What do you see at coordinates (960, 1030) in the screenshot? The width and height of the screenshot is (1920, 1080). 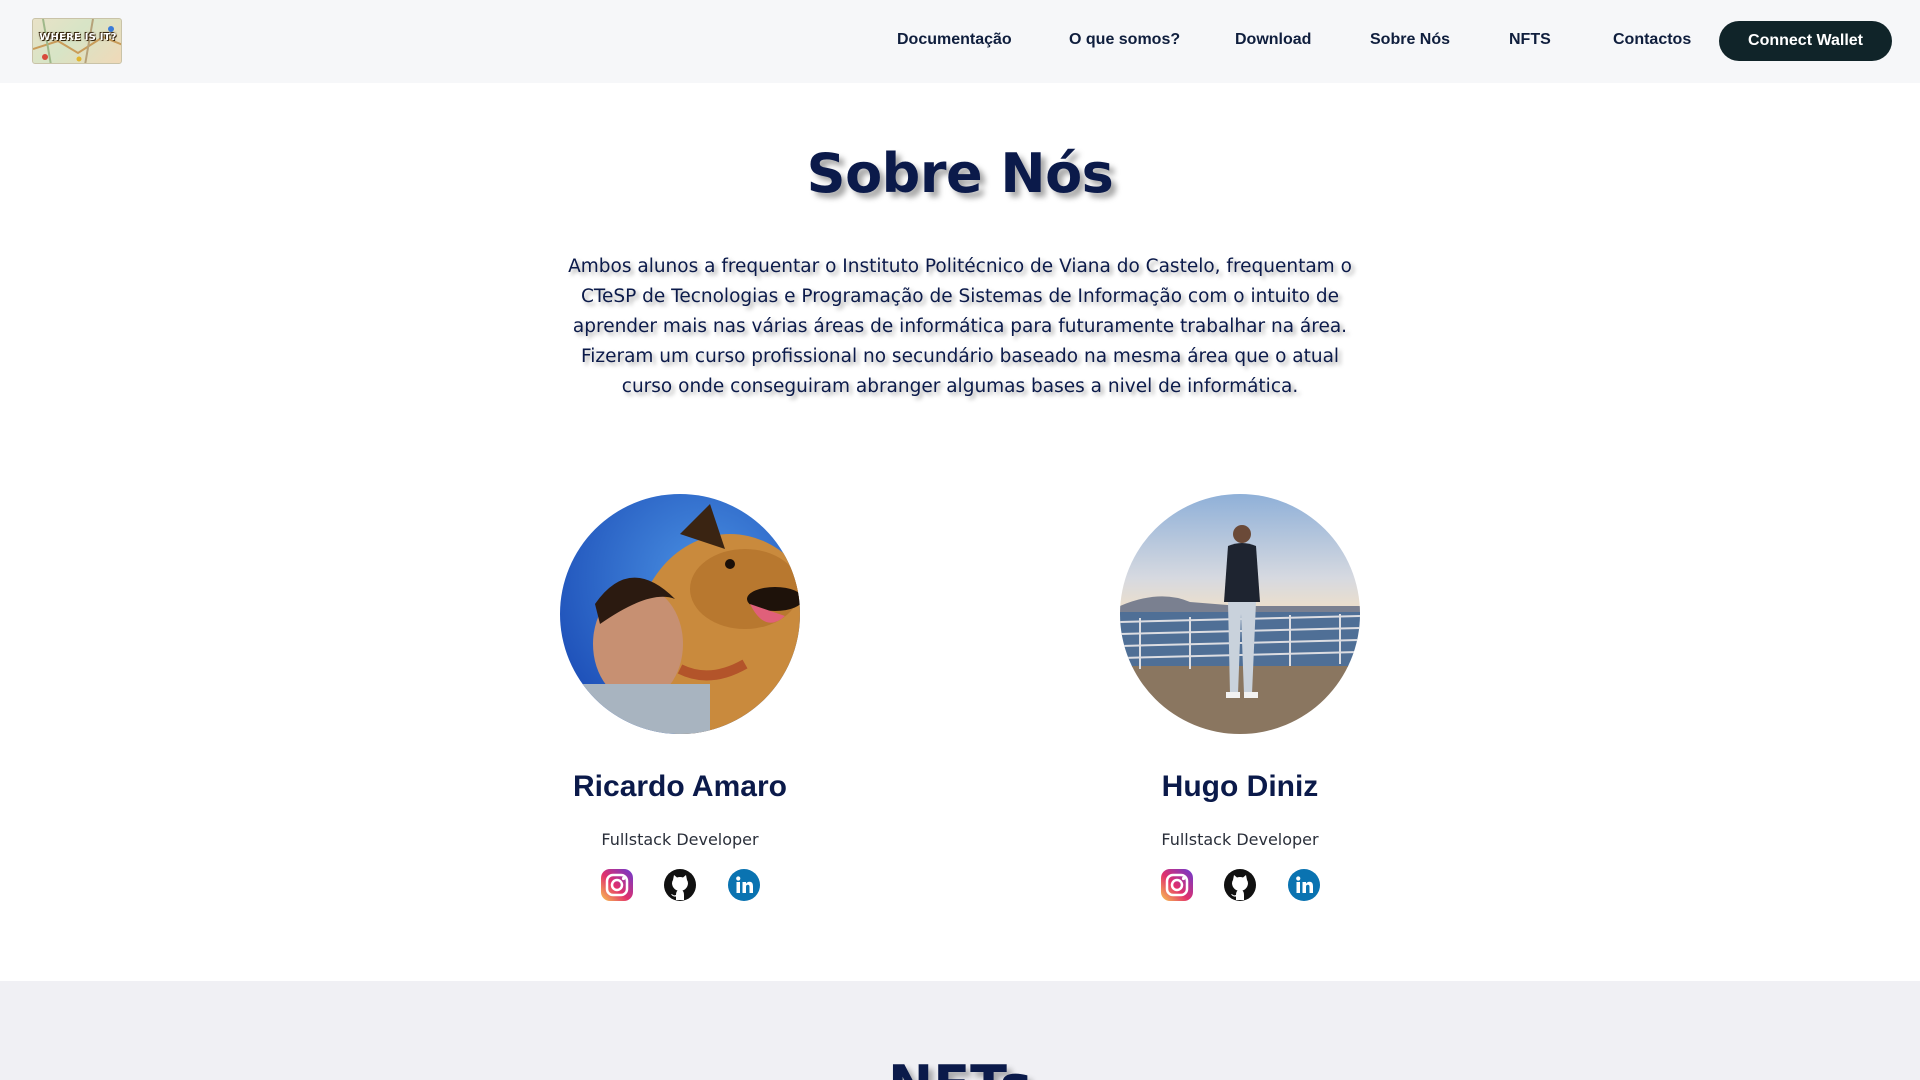 I see `nfts-section: NFTs` at bounding box center [960, 1030].